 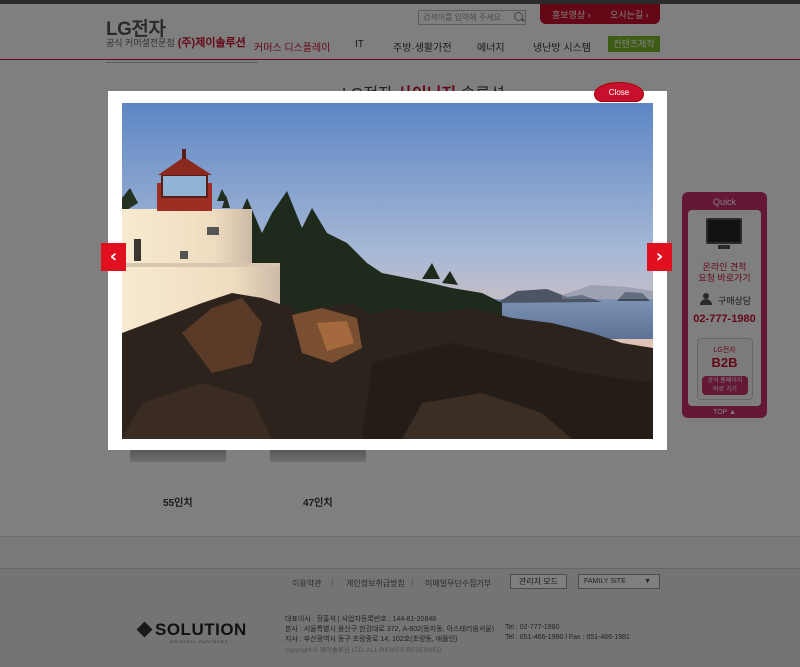 I want to click on chevron-left-icon: ‹, so click(x=113, y=257).